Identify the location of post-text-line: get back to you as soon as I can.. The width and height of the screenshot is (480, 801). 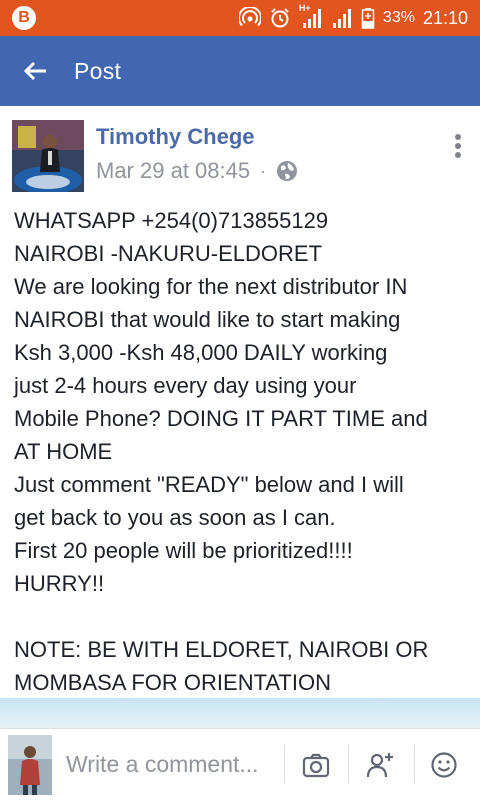
(175, 517).